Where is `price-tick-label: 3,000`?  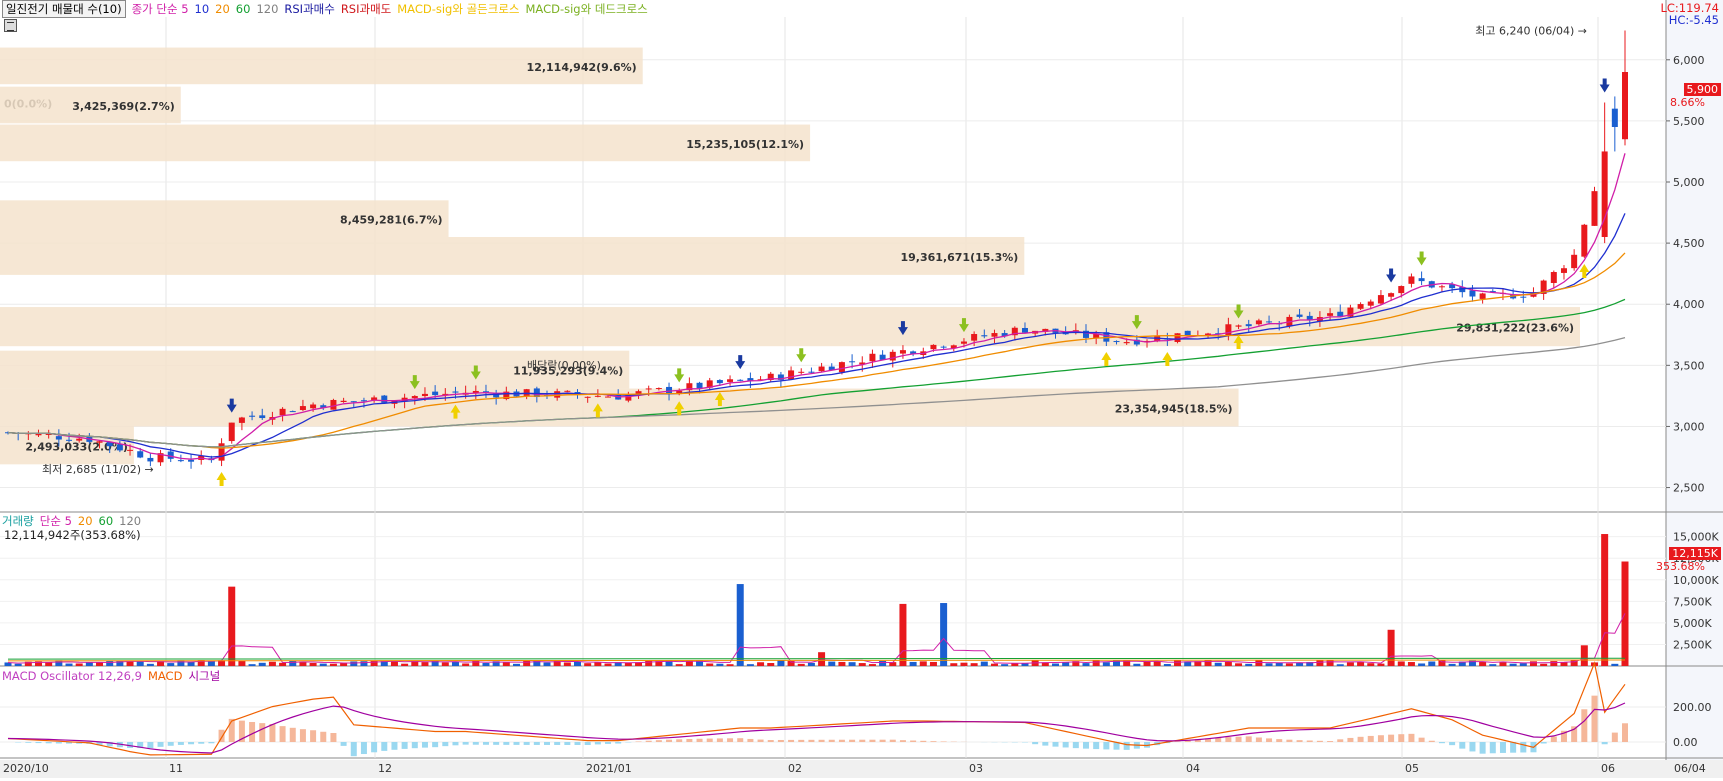
price-tick-label: 3,000 is located at coordinates (1689, 426).